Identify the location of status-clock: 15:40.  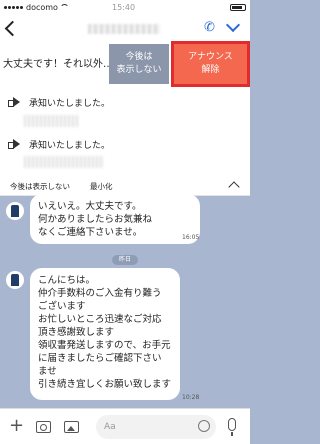
(124, 7).